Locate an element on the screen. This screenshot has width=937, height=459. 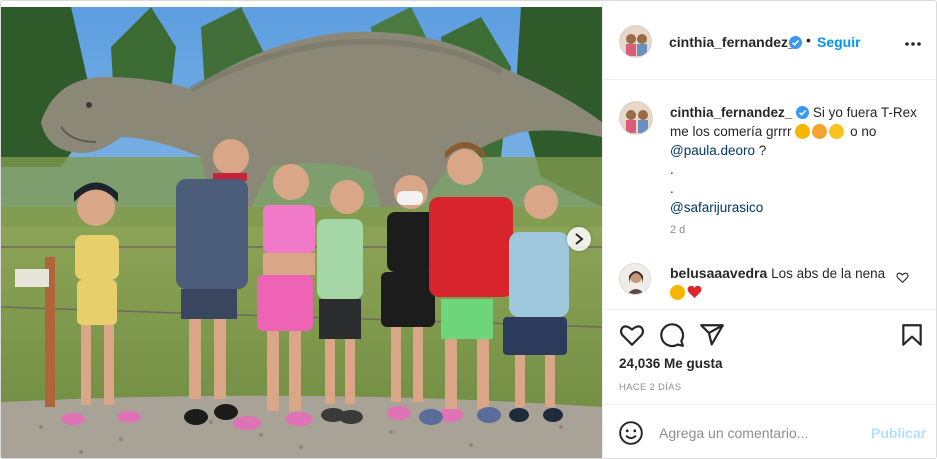
follow-button: Seguir is located at coordinates (839, 42).